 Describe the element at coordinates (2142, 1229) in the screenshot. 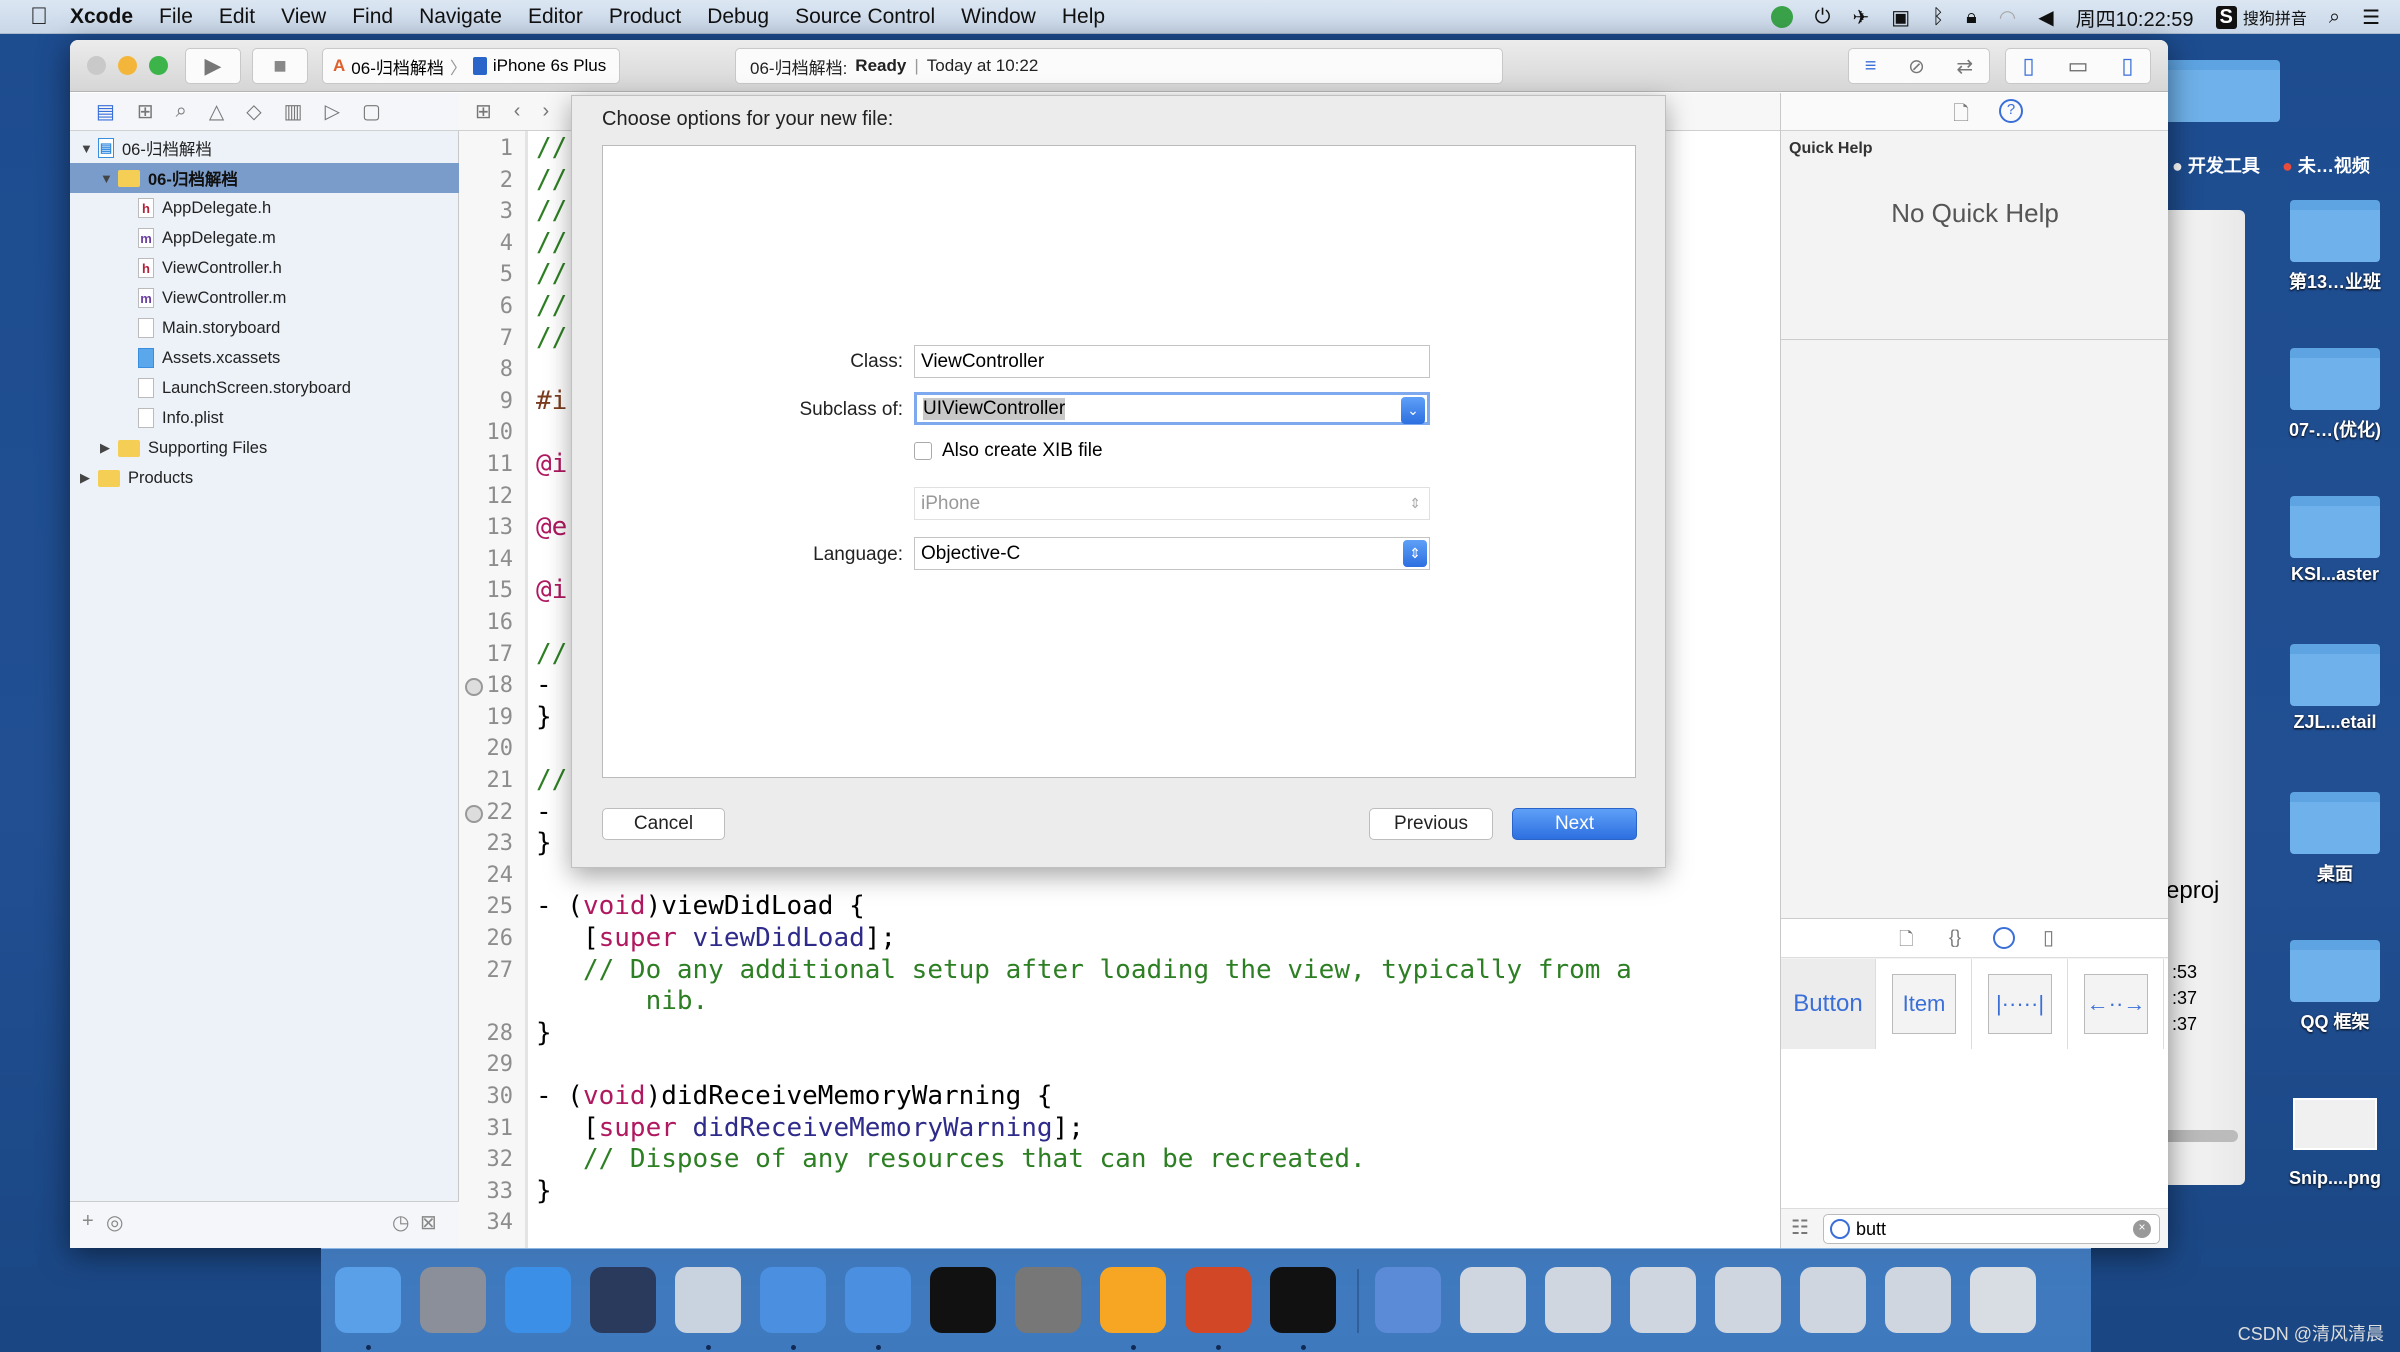

I see `clear-filter-icon: ×` at that location.